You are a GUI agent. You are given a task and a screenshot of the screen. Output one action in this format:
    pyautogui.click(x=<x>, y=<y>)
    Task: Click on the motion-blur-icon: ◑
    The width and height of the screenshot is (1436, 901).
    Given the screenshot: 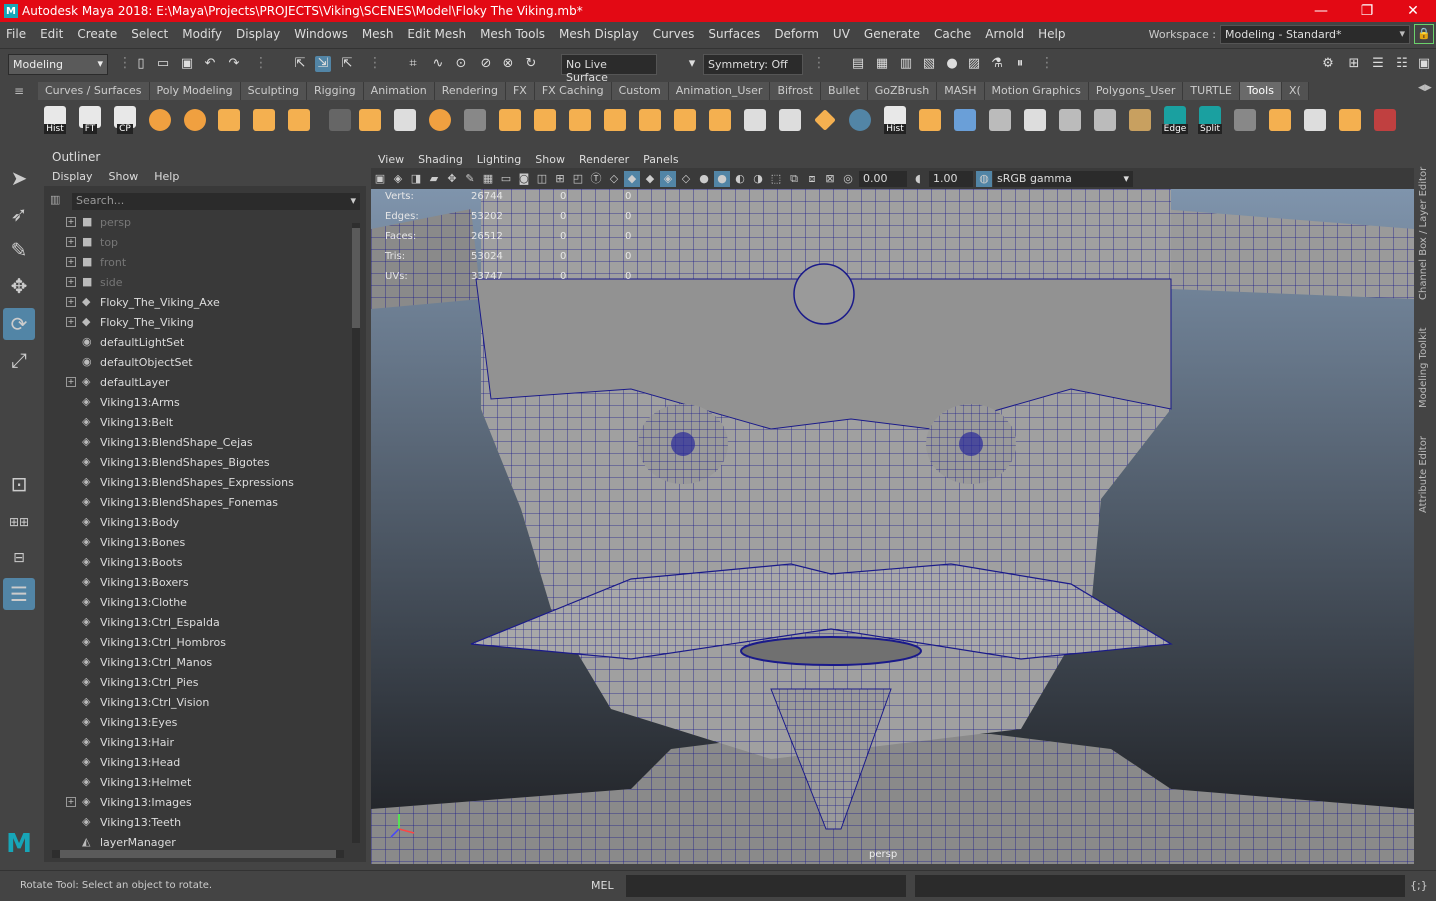 What is the action you would take?
    pyautogui.click(x=758, y=179)
    